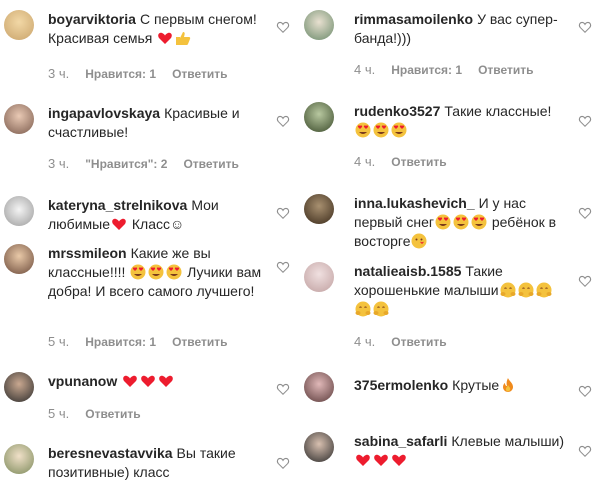 This screenshot has height=494, width=604. I want to click on thumbs-up-emoji, so click(183, 38).